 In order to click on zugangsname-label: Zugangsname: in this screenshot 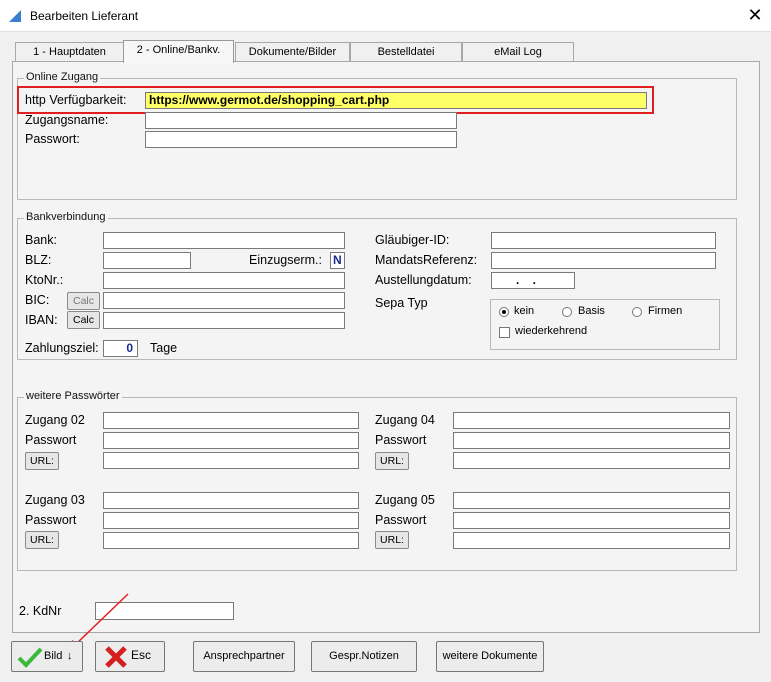, I will do `click(67, 120)`.